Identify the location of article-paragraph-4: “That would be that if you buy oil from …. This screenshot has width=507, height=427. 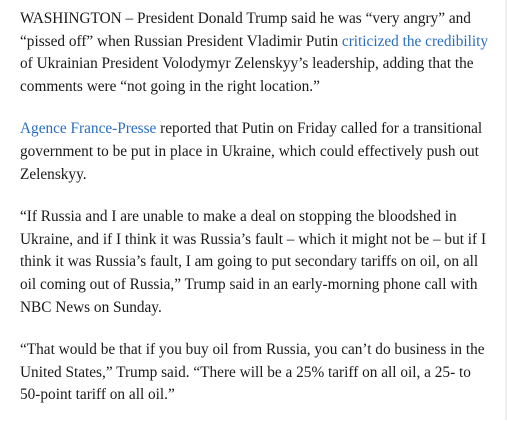
(252, 372).